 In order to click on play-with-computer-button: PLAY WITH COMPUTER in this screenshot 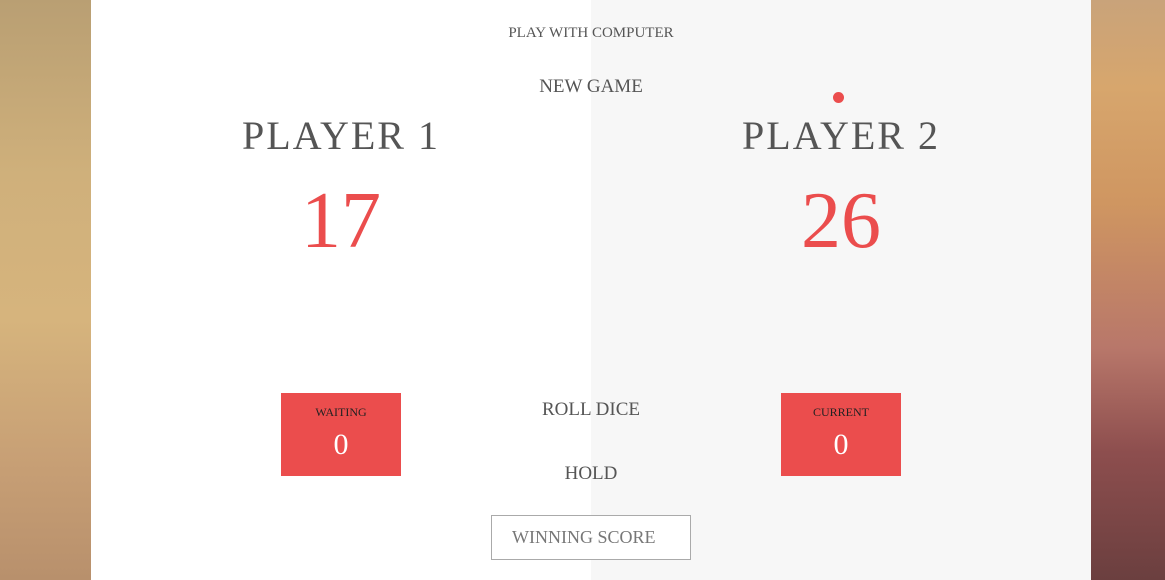, I will do `click(591, 33)`.